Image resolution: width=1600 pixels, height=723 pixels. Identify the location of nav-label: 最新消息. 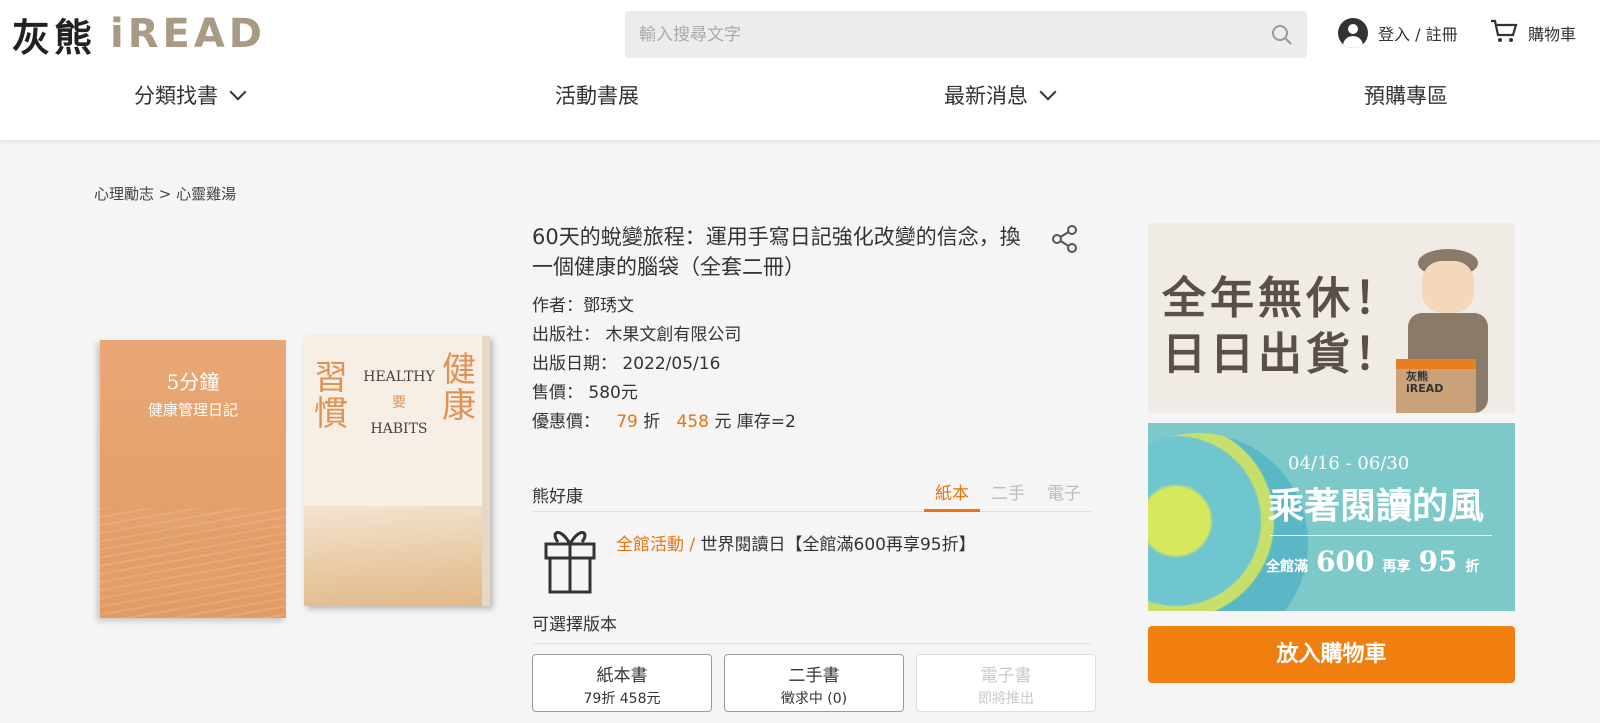
(986, 96).